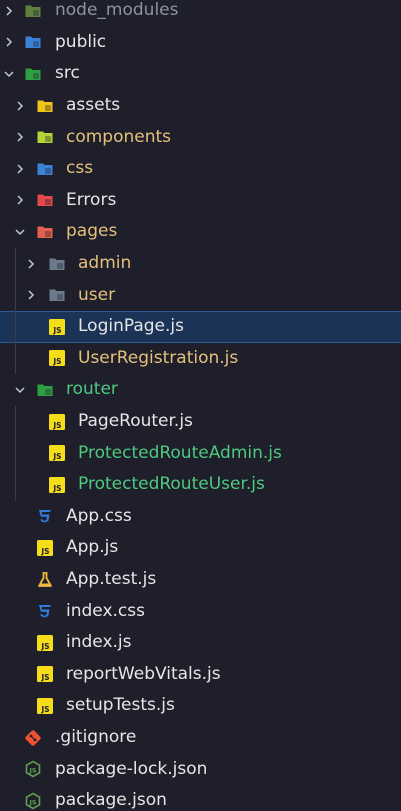 This screenshot has width=401, height=811. What do you see at coordinates (200, 611) in the screenshot?
I see `file-row-index-css: index.css` at bounding box center [200, 611].